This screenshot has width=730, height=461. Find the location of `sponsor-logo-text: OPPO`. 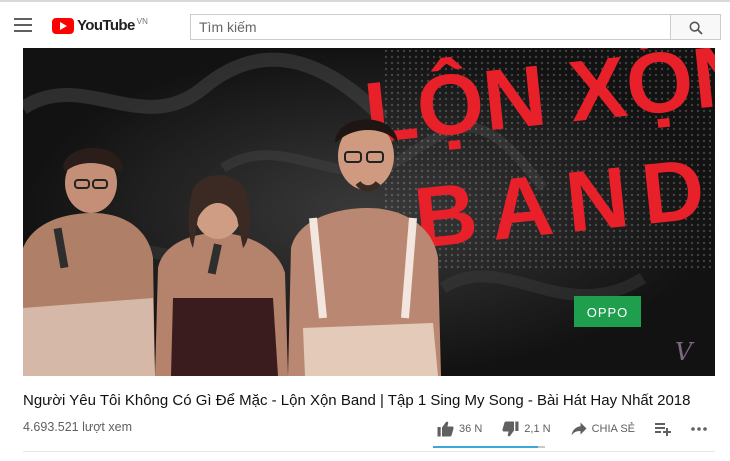

sponsor-logo-text: OPPO is located at coordinates (608, 312).